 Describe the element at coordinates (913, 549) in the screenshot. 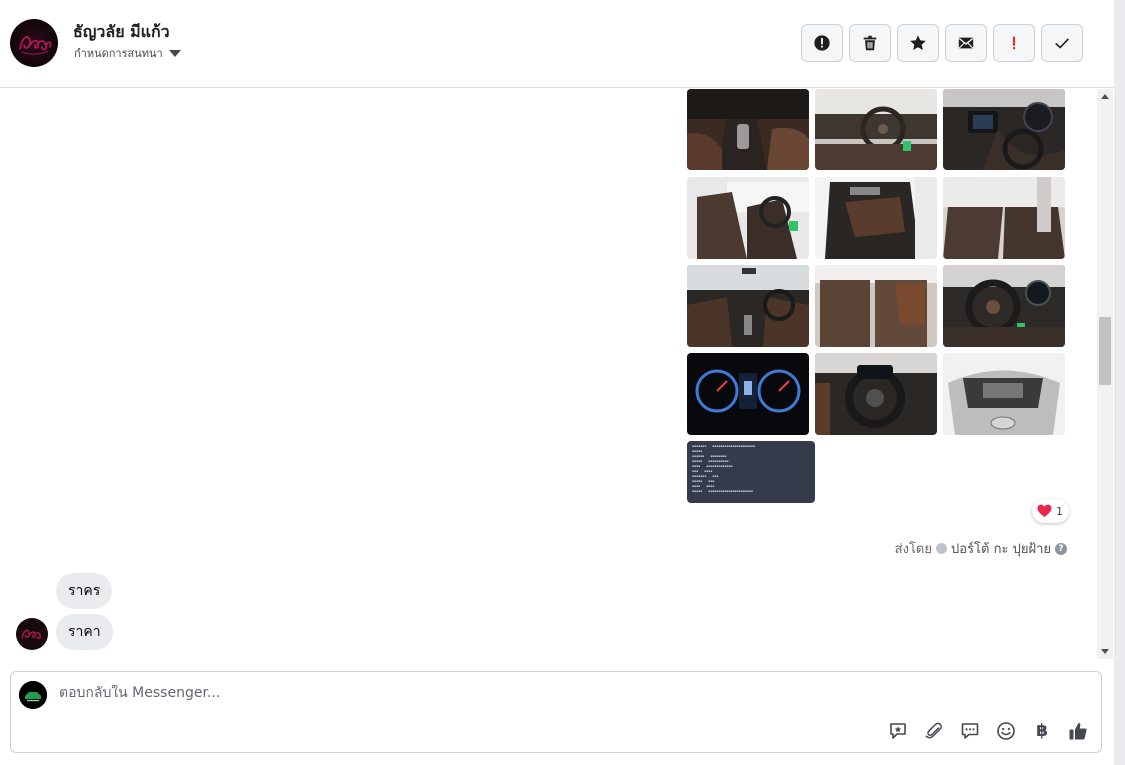

I see `sent-by-prefix: ส่งโดย` at that location.